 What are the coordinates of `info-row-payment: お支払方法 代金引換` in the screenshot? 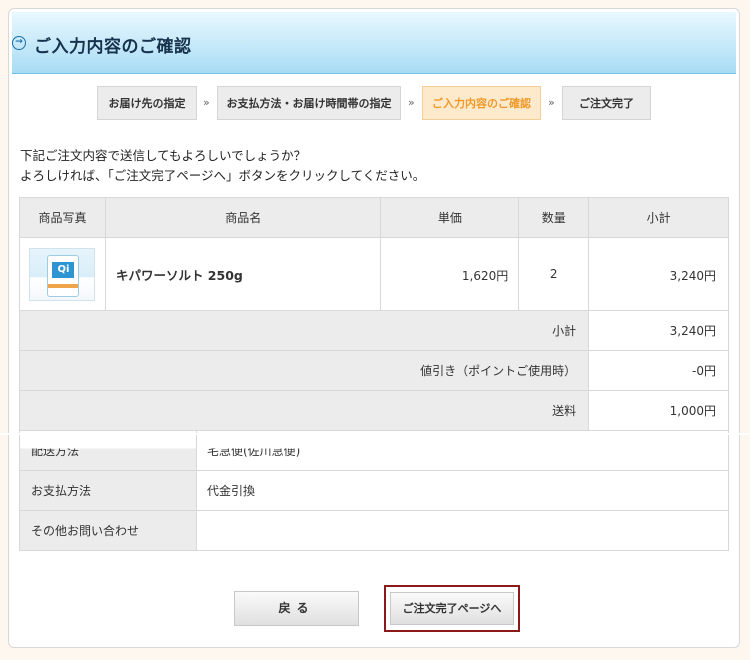 It's located at (374, 490).